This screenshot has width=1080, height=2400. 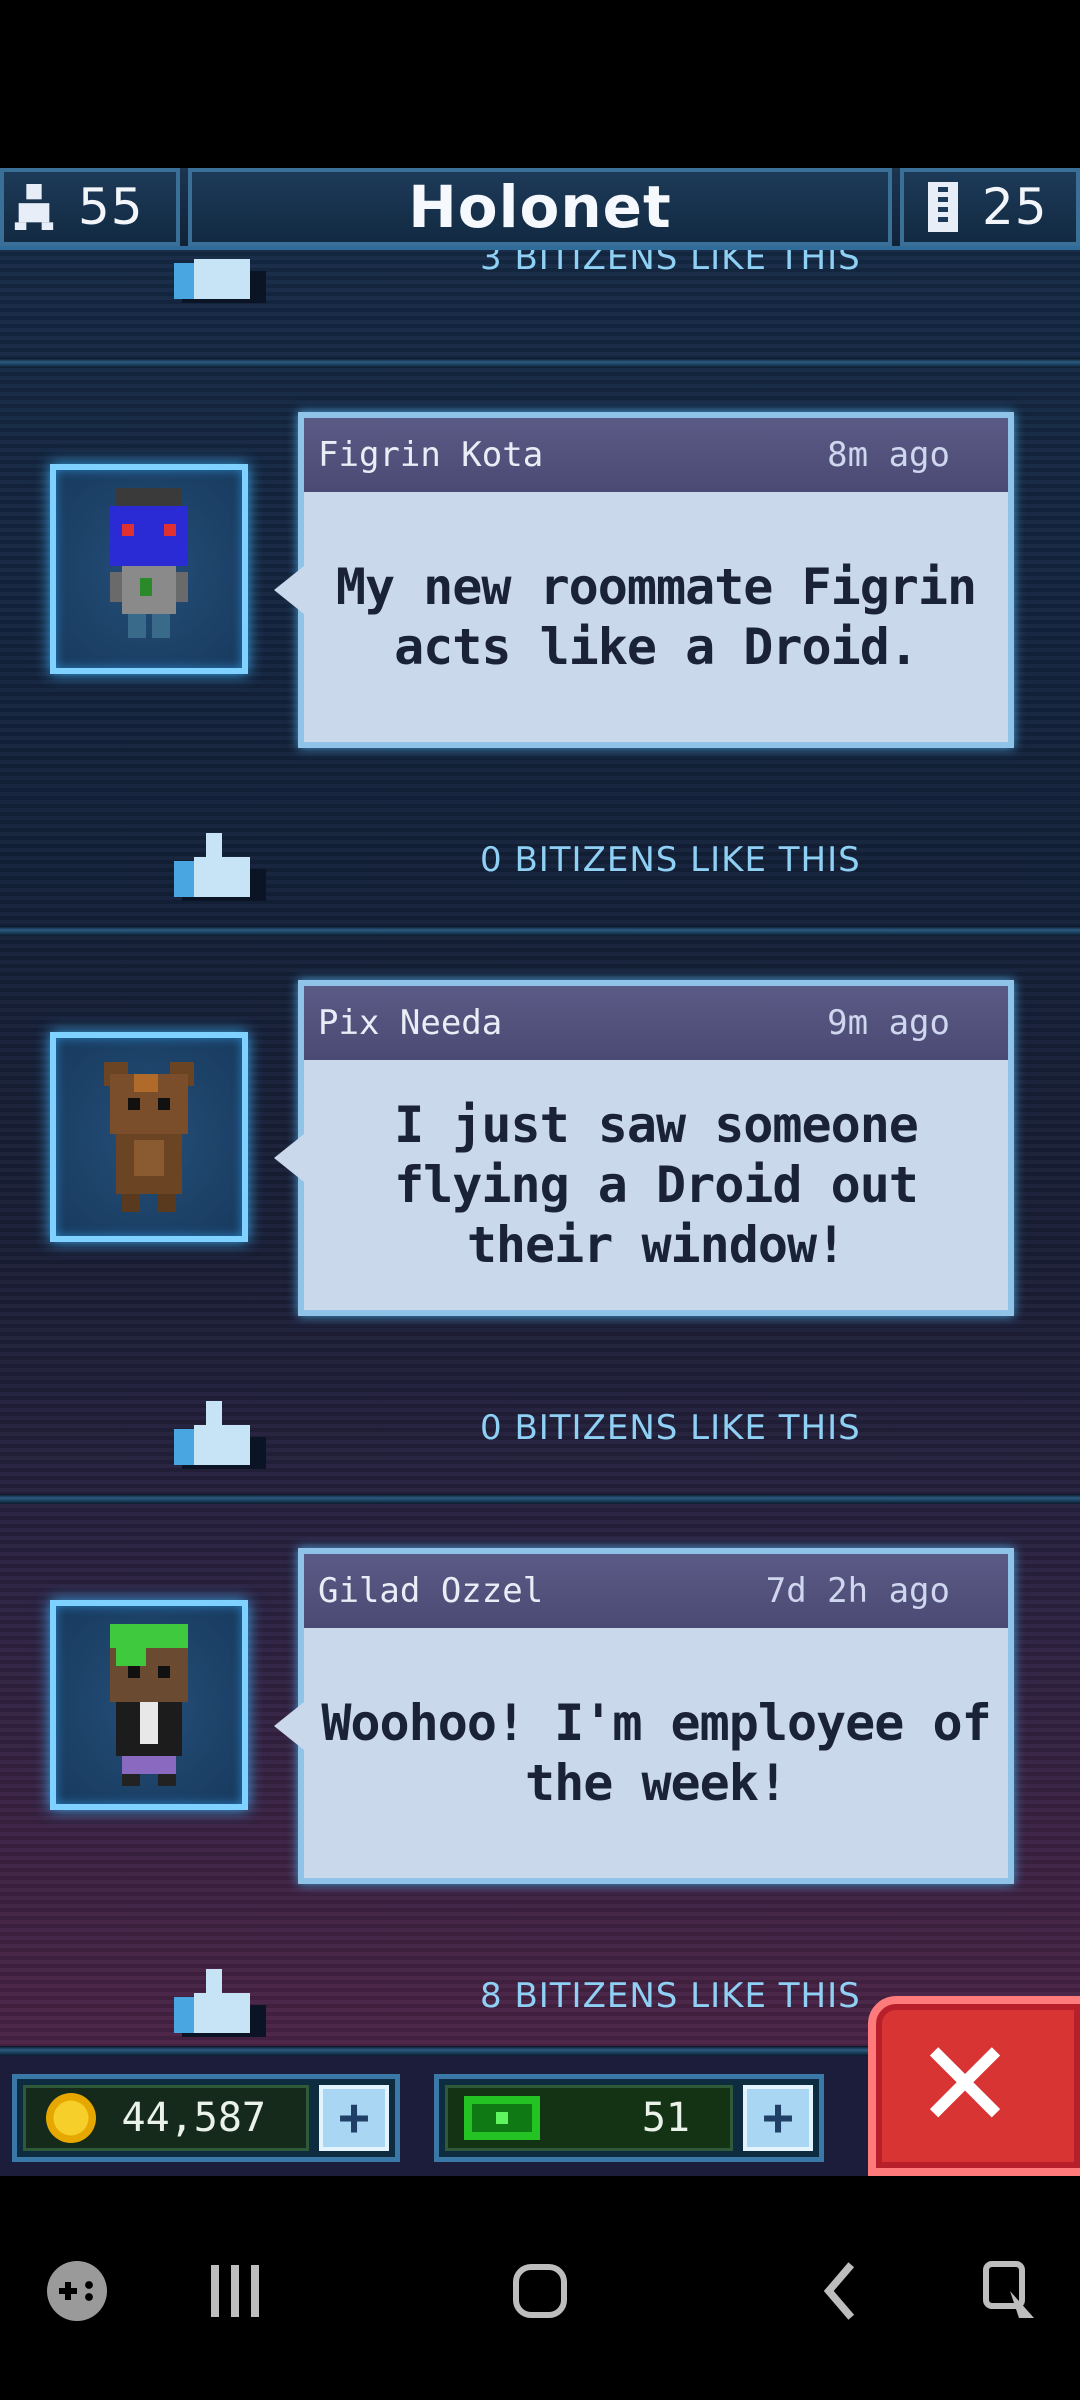 I want to click on post-time: 8m ago, so click(x=888, y=455).